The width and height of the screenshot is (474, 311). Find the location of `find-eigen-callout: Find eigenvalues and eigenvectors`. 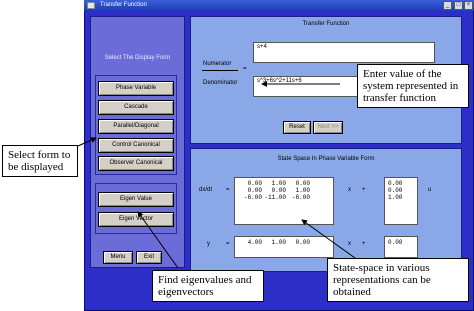

find-eigen-callout: Find eigenvalues and eigenvectors is located at coordinates (208, 286).